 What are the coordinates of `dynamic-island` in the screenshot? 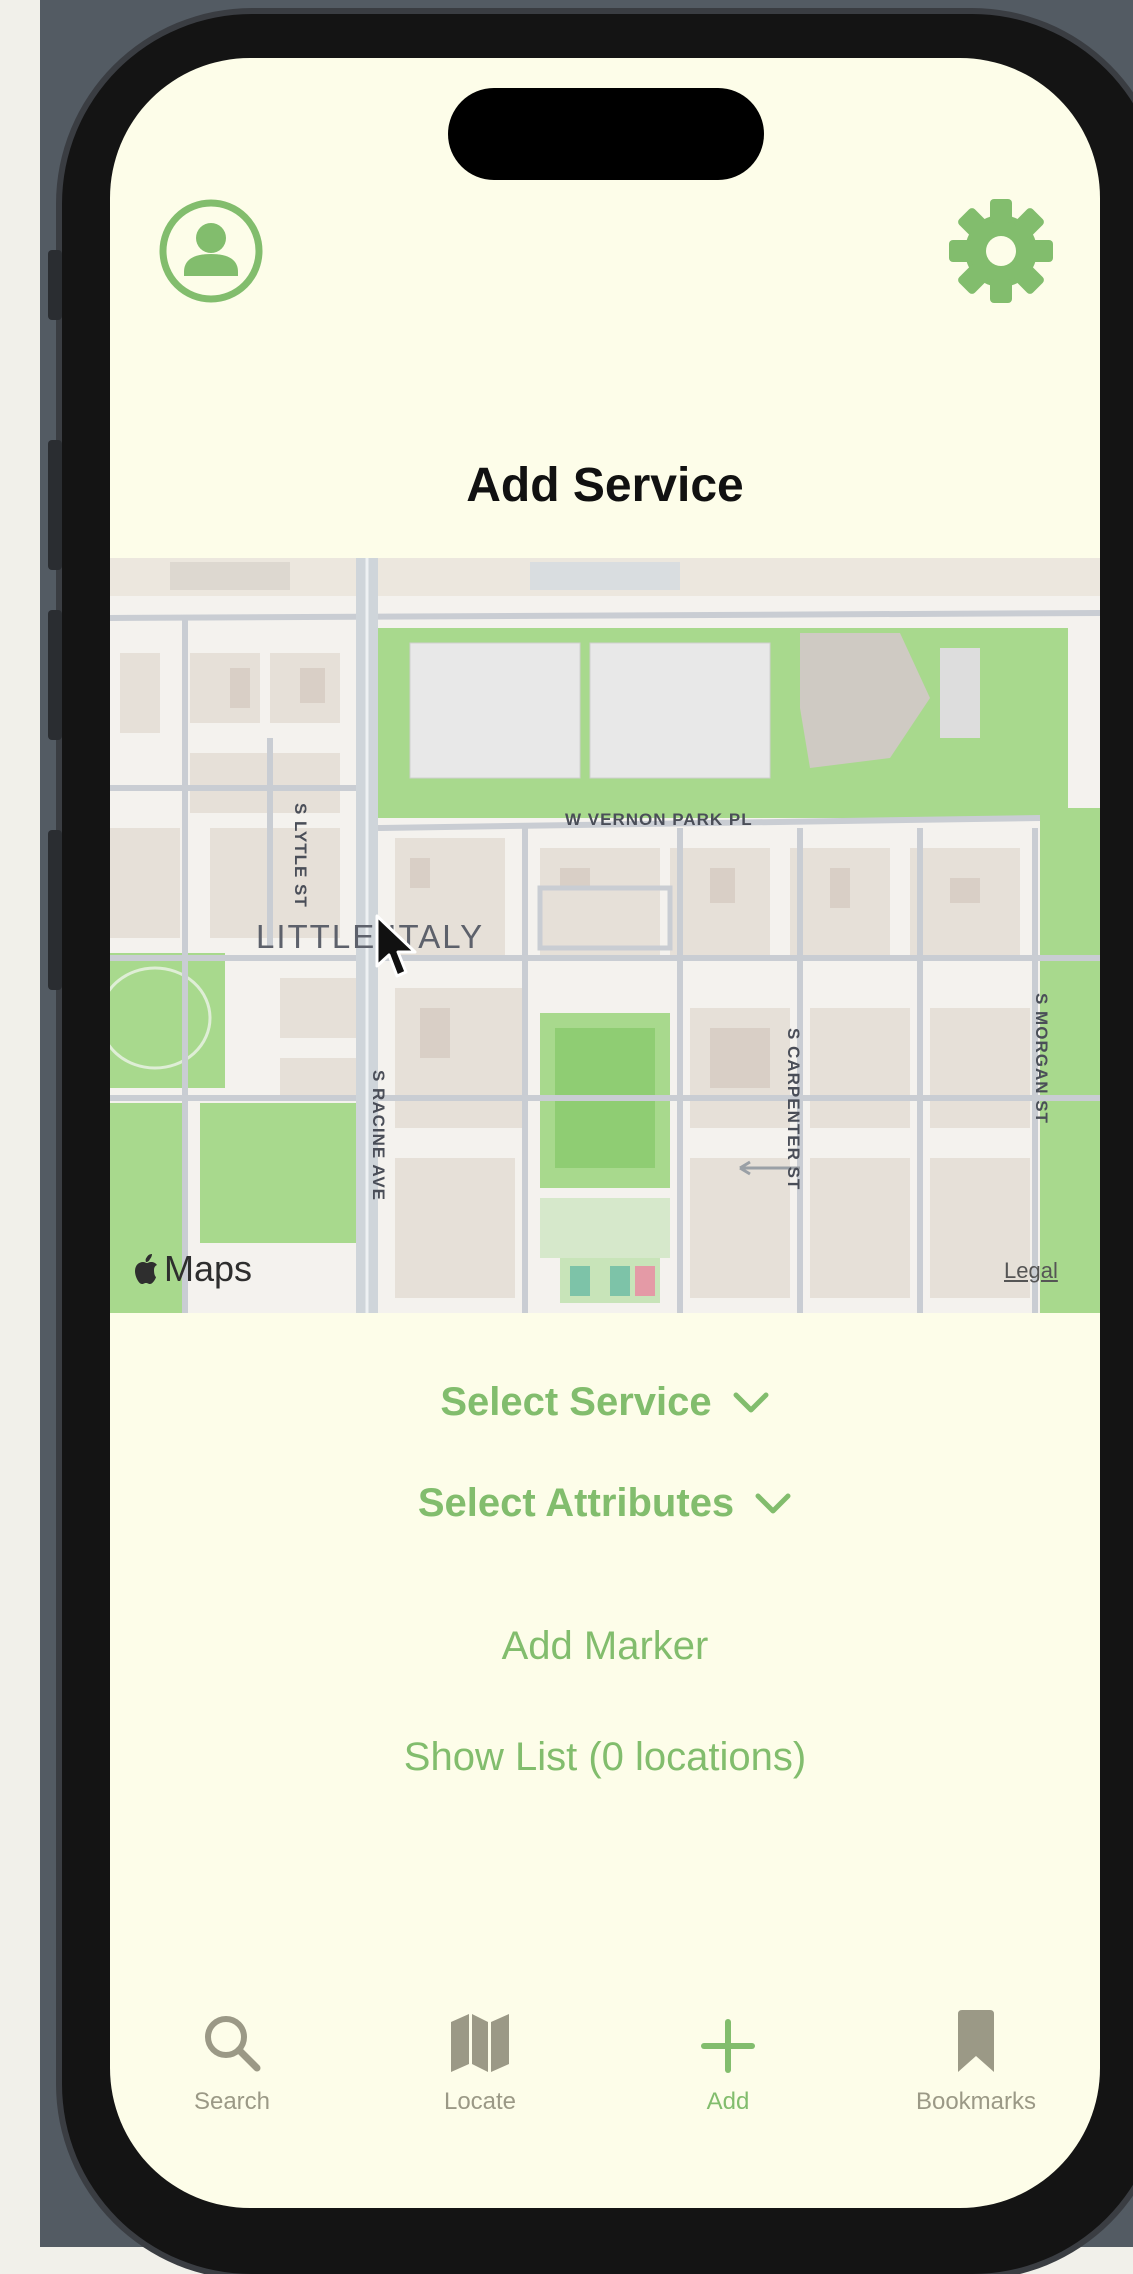 It's located at (606, 134).